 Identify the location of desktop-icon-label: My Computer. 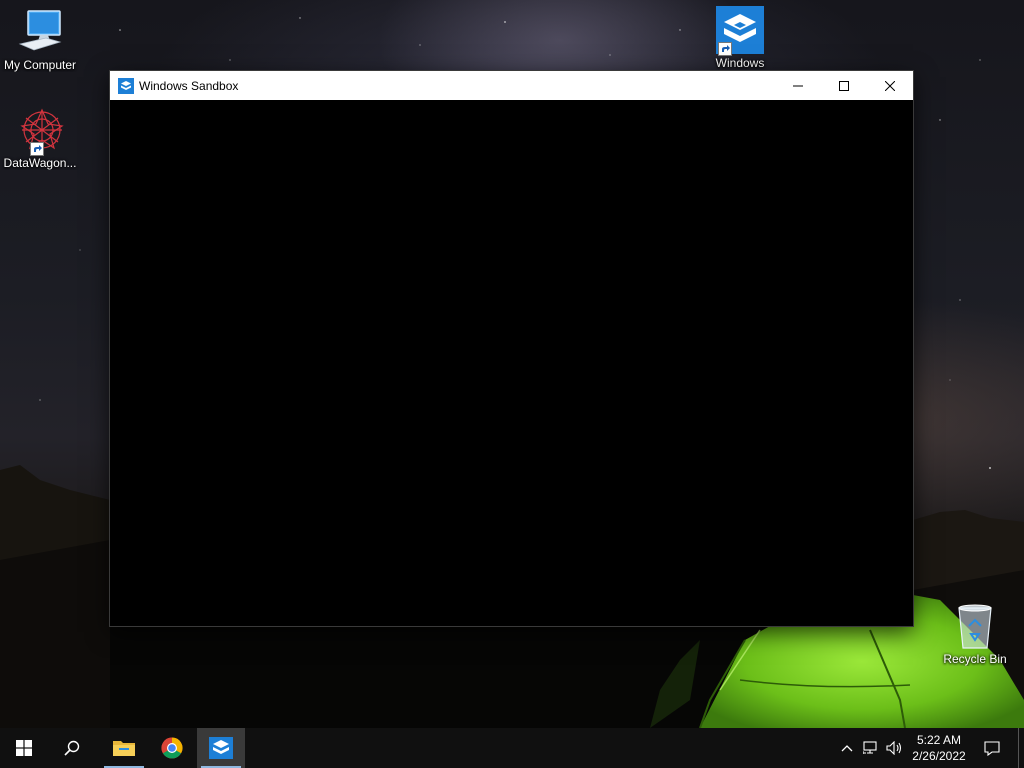
(40, 65).